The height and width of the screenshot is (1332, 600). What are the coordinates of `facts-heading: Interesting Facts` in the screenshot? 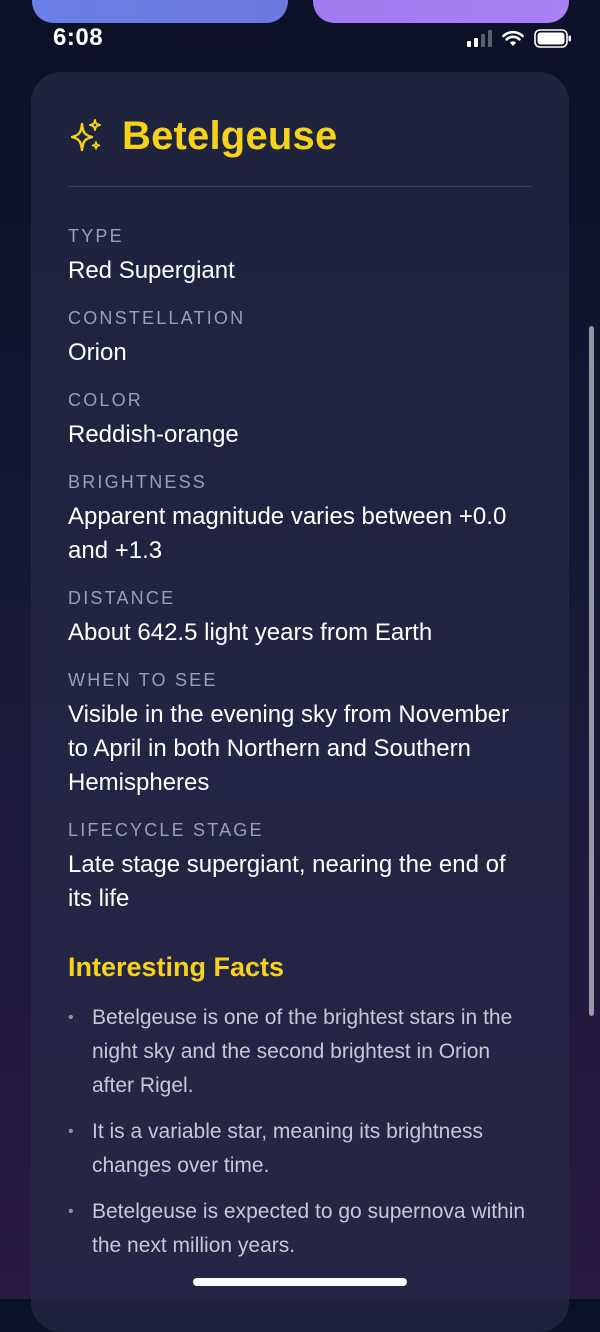 It's located at (176, 967).